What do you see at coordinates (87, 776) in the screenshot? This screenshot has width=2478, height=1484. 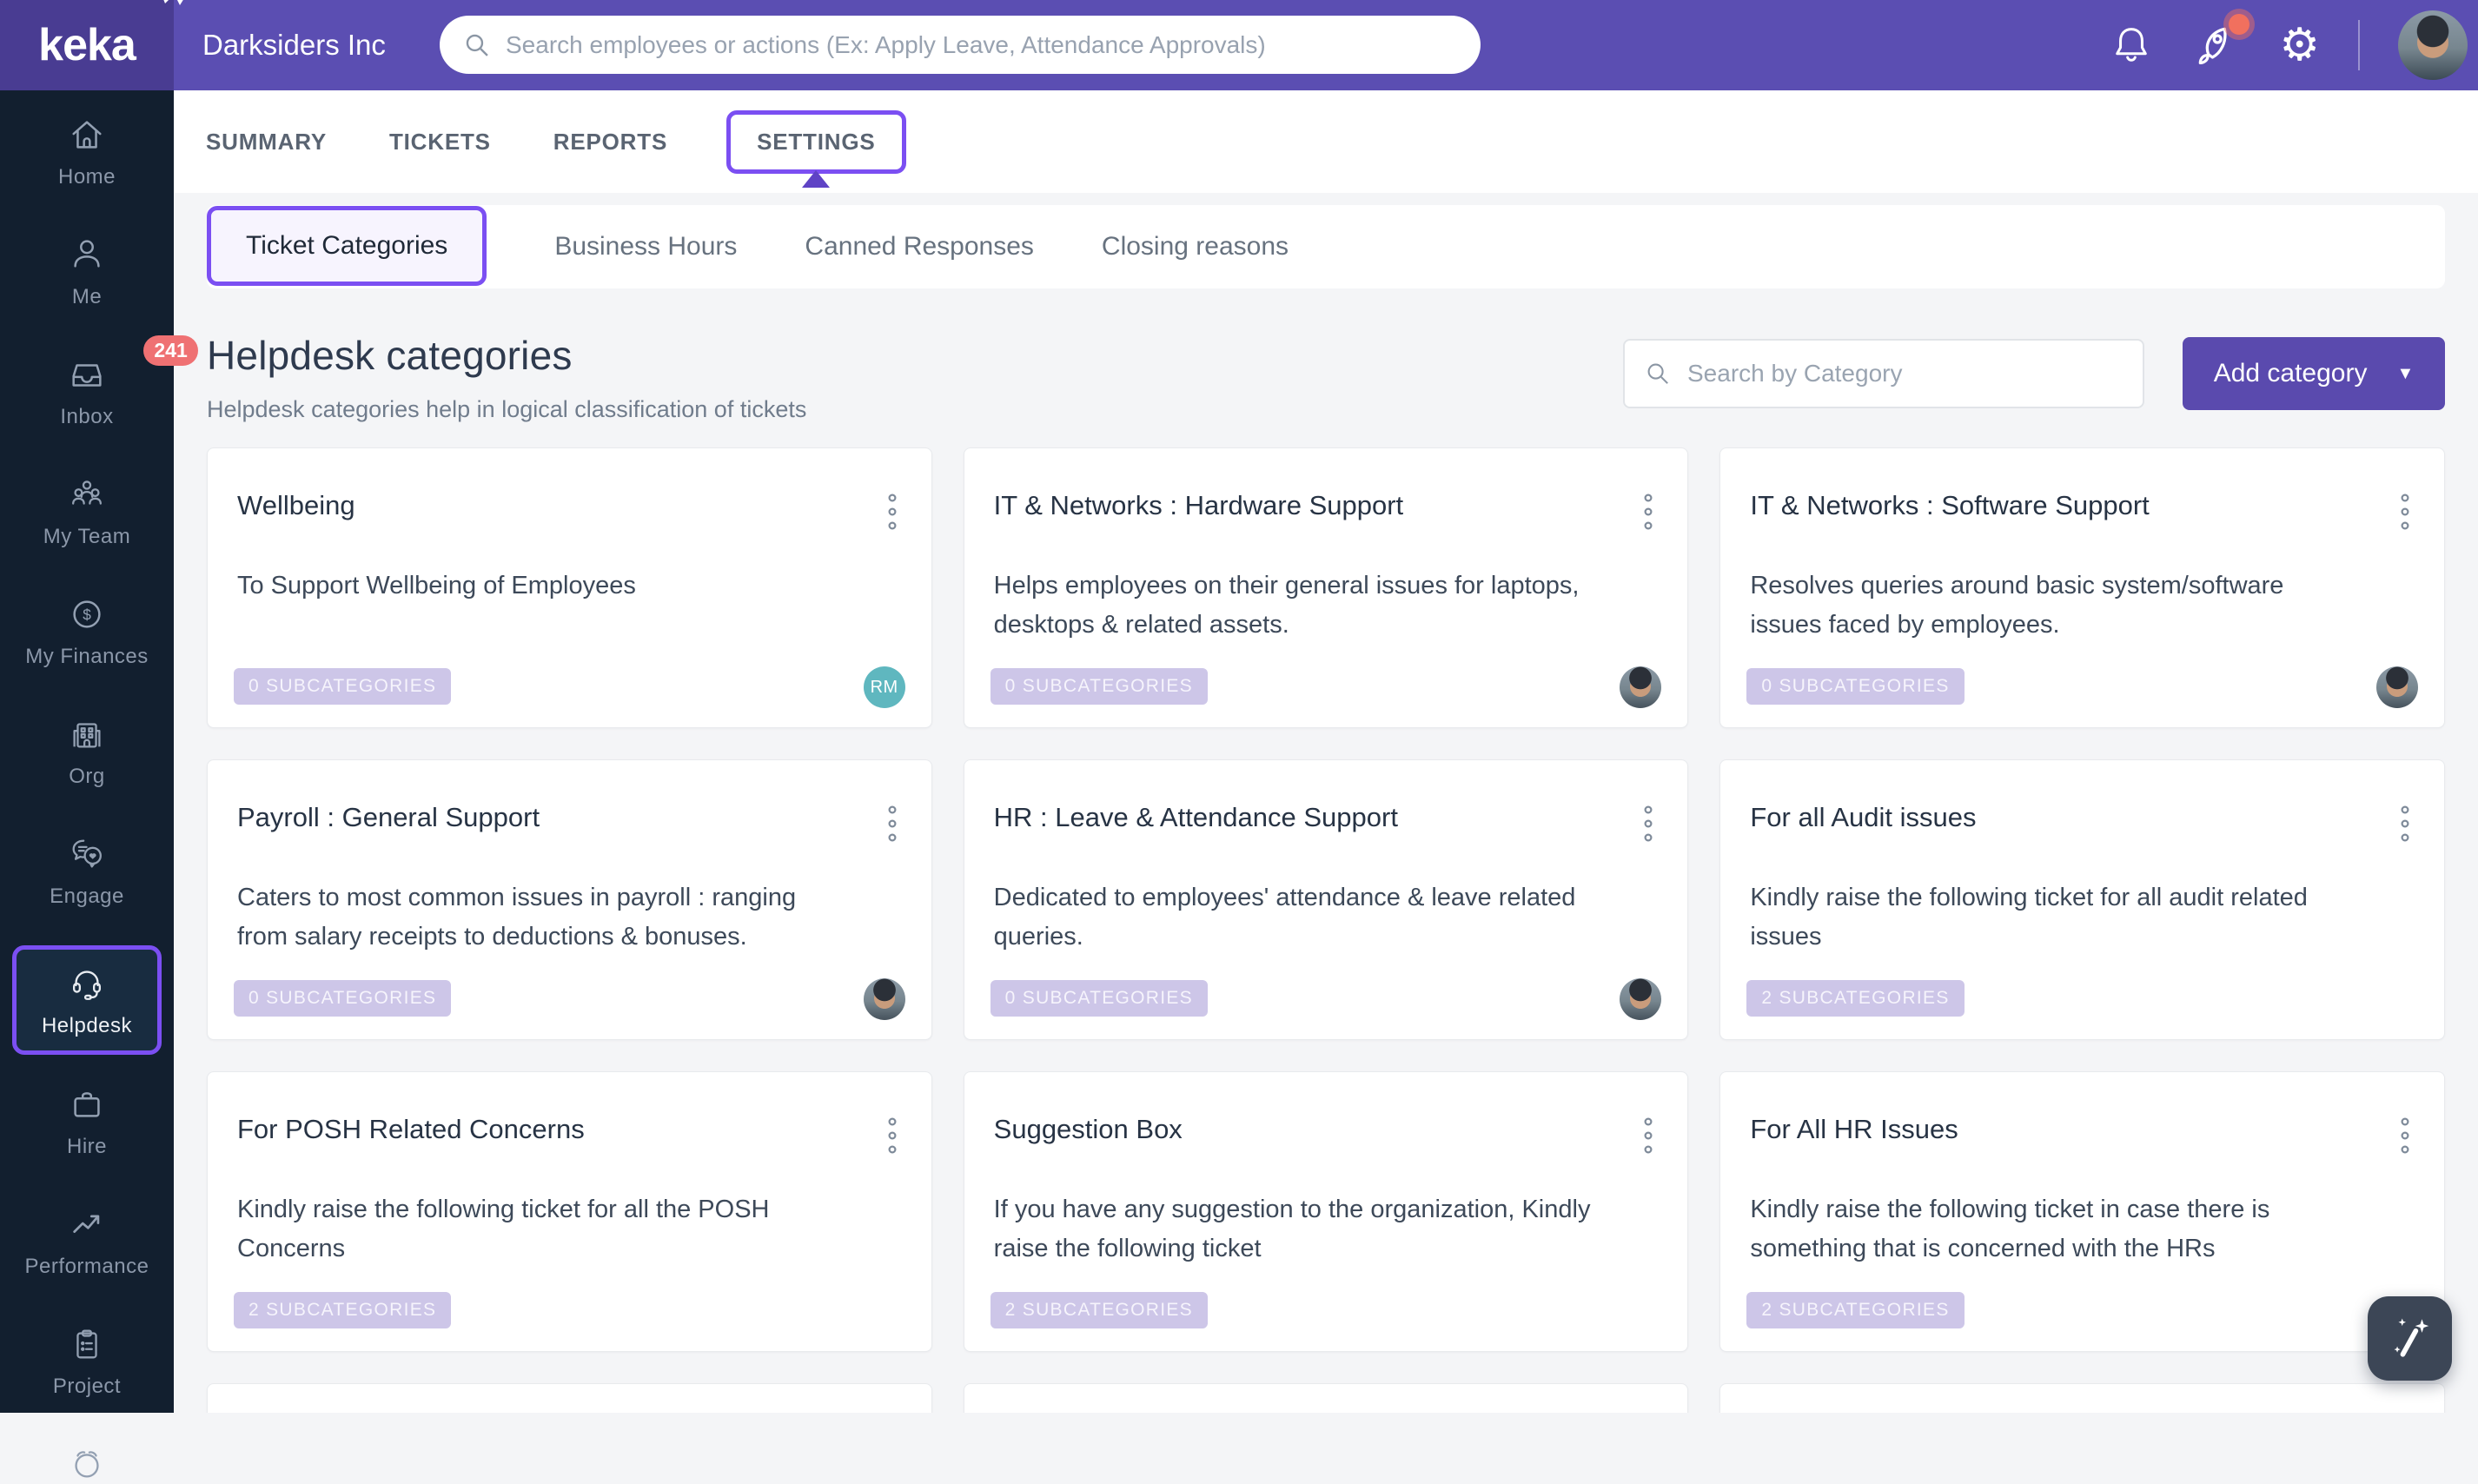 I see `sidebar-item-label: Org` at bounding box center [87, 776].